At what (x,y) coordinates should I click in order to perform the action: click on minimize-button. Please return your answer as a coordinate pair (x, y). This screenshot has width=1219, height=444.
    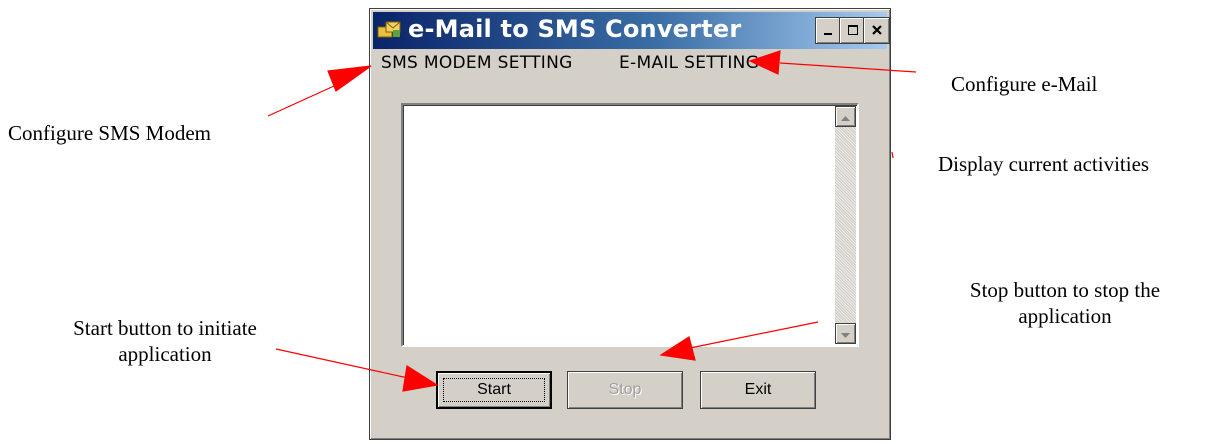
    Looking at the image, I should click on (828, 30).